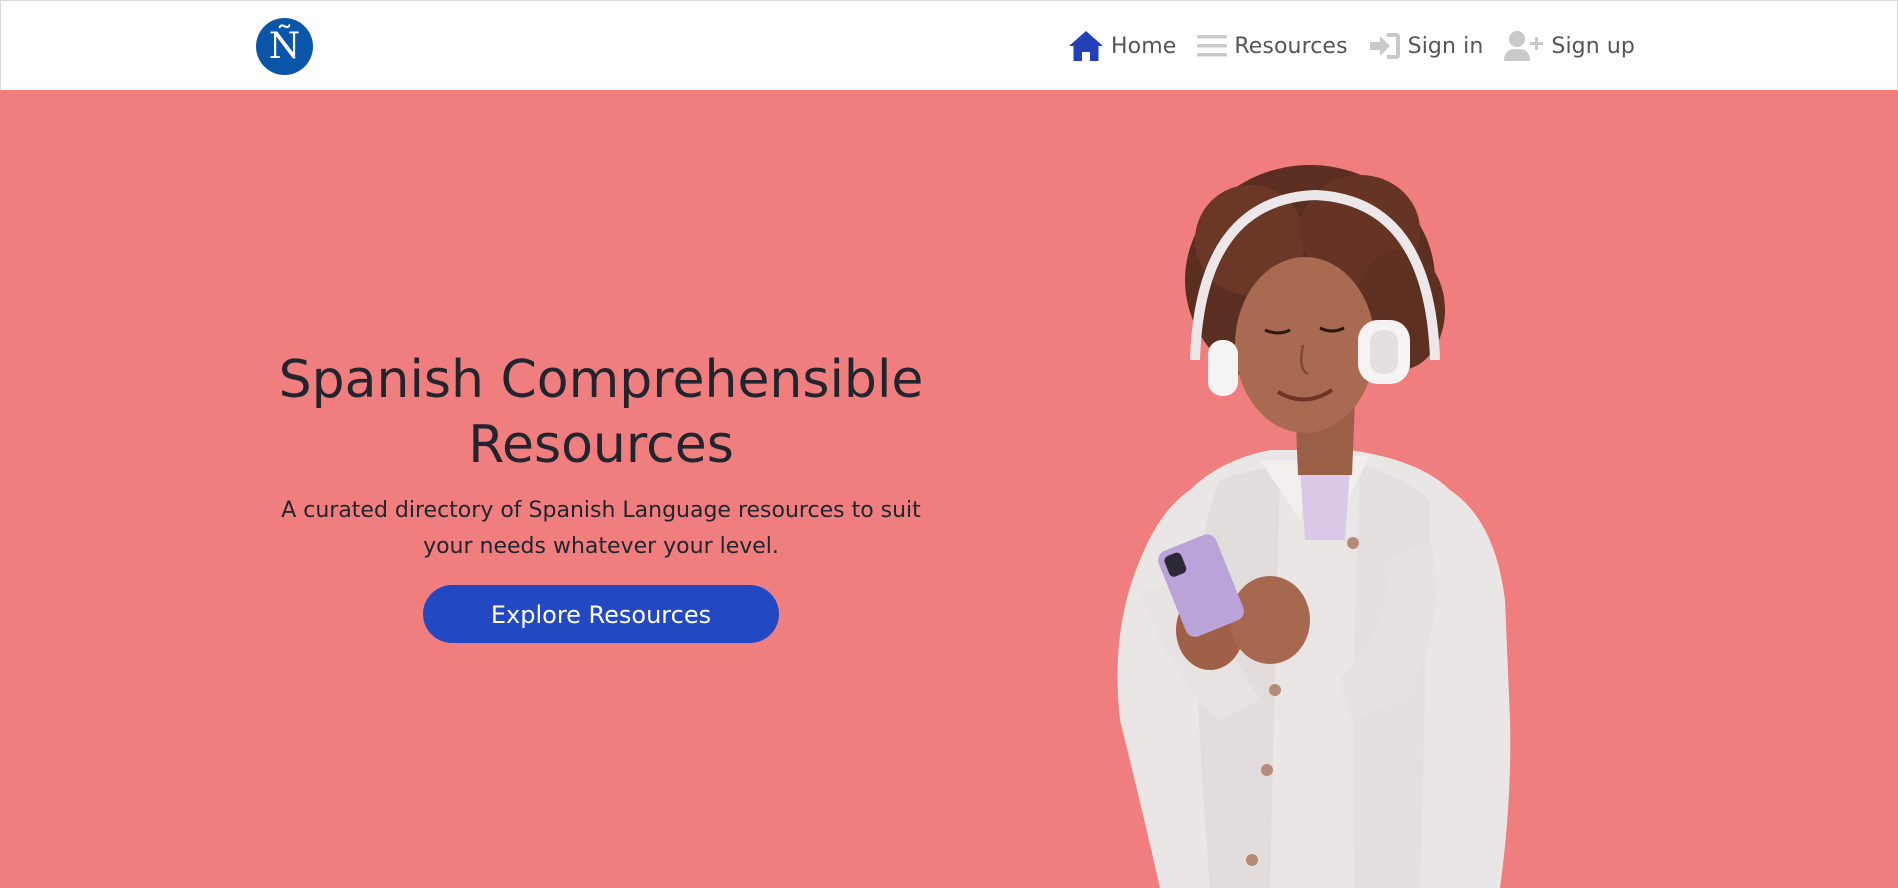  I want to click on nav-label-resources: Resources, so click(1291, 46).